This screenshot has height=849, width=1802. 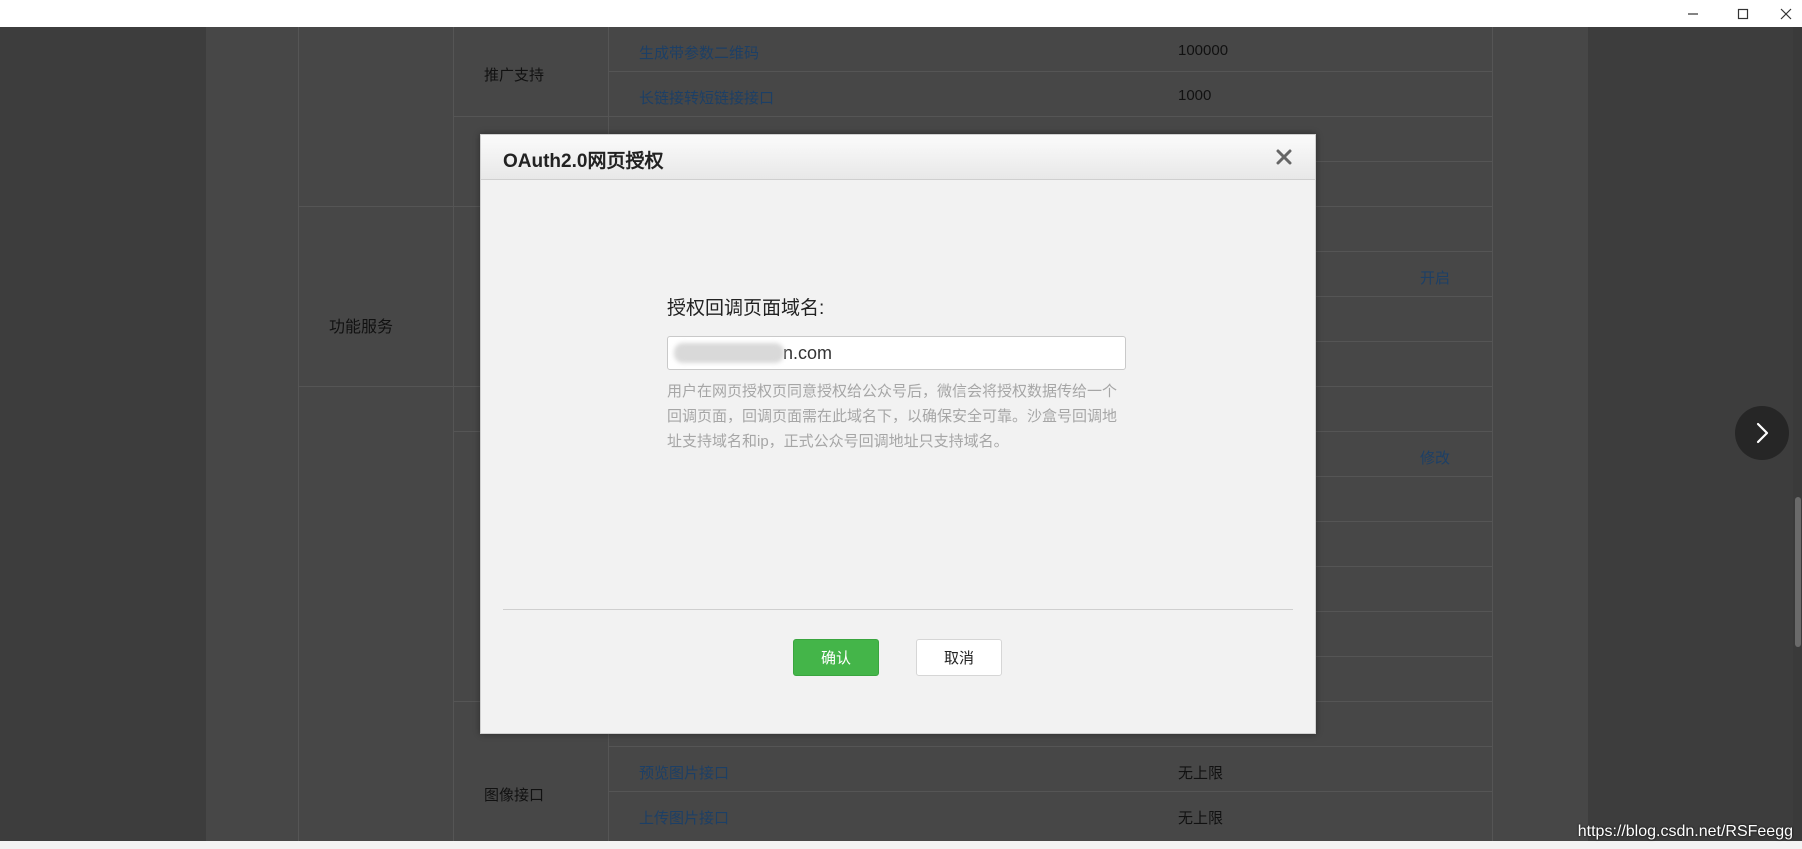 I want to click on table-row-link: 长链接转短链接接口, so click(x=706, y=97).